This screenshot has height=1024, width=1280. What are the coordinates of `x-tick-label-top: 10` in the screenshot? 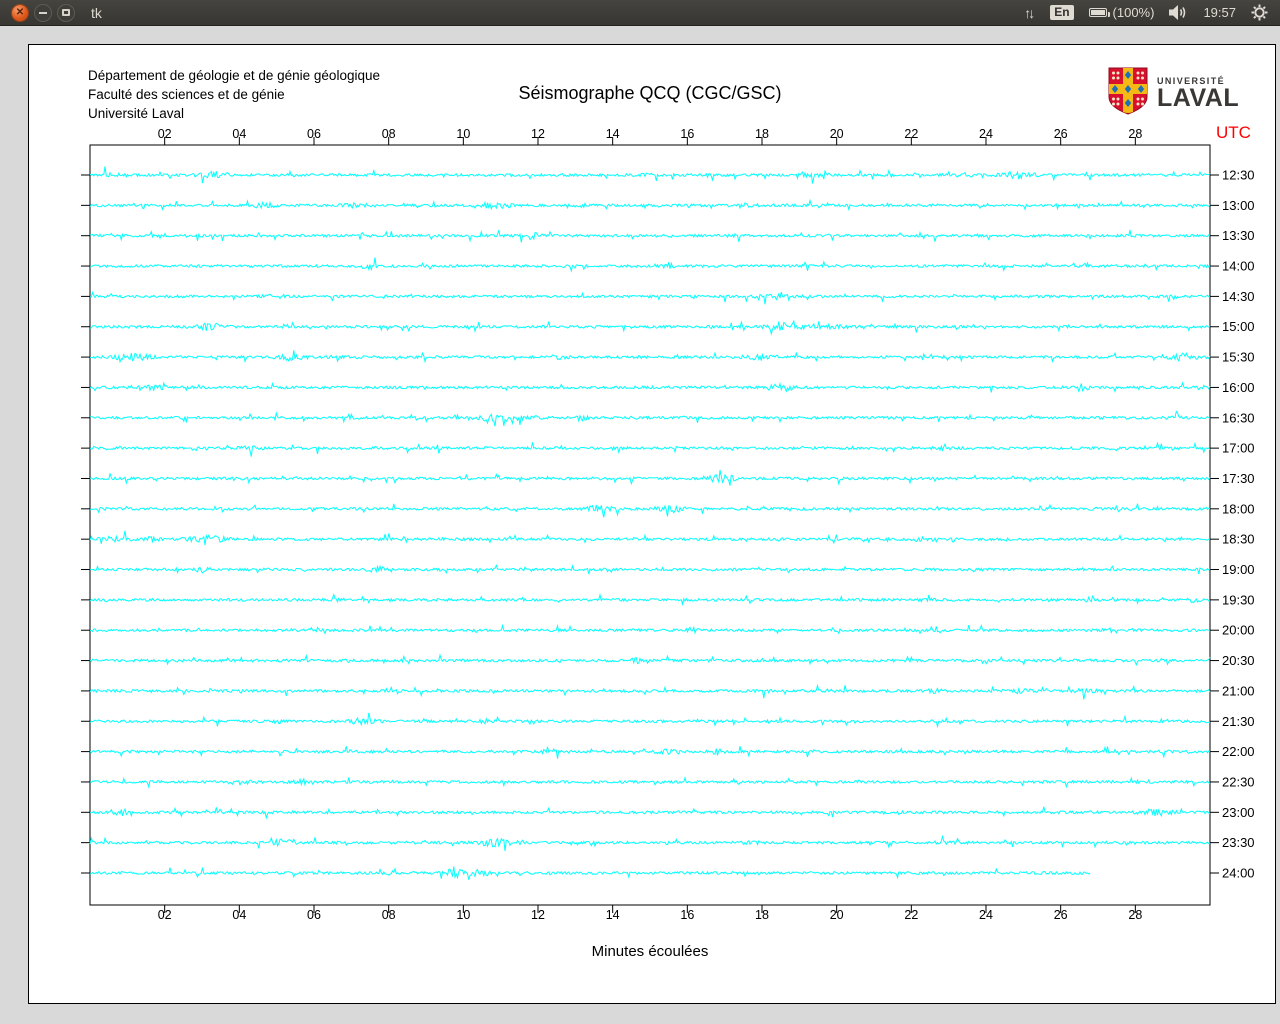 It's located at (463, 134).